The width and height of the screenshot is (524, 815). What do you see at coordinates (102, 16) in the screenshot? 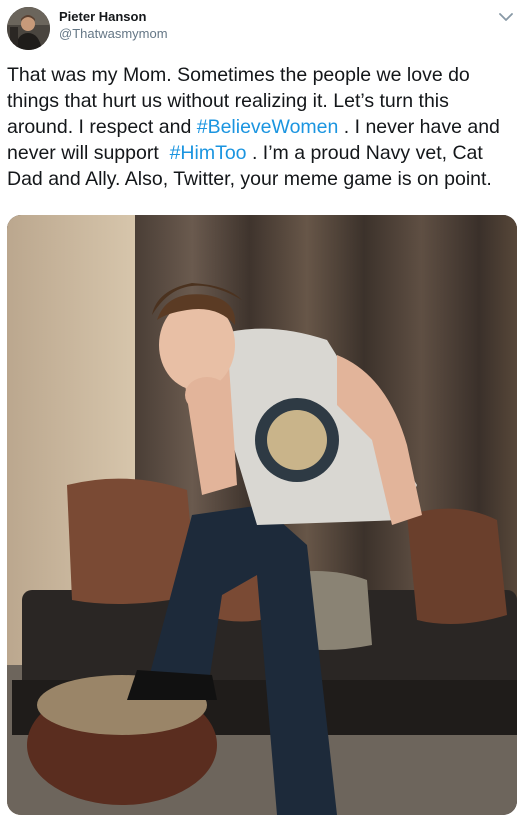
I see `display-name: Pieter Hanson` at bounding box center [102, 16].